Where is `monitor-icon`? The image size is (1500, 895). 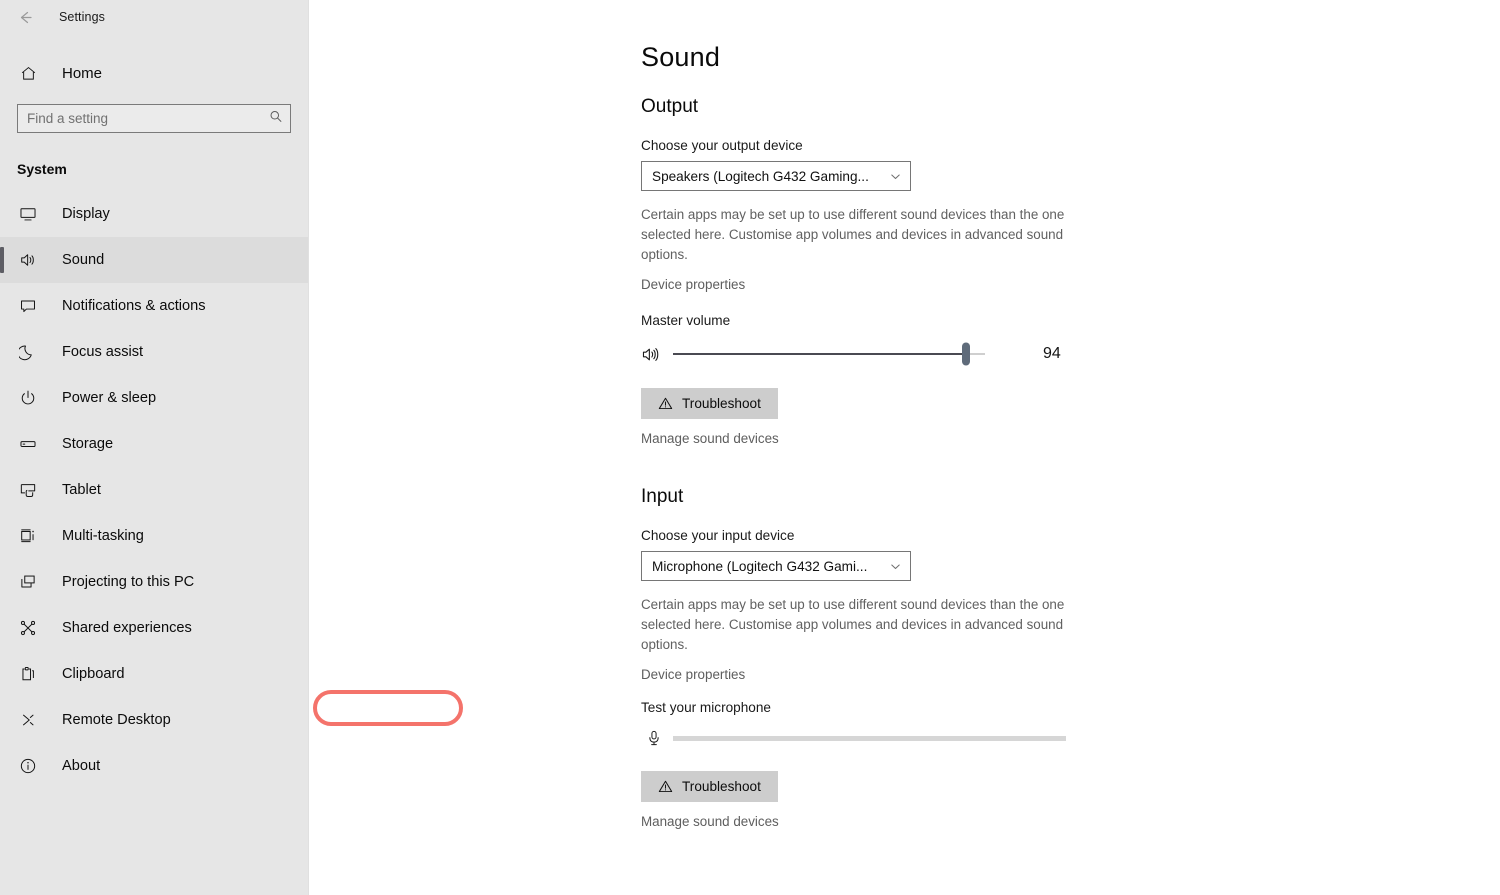
monitor-icon is located at coordinates (28, 214).